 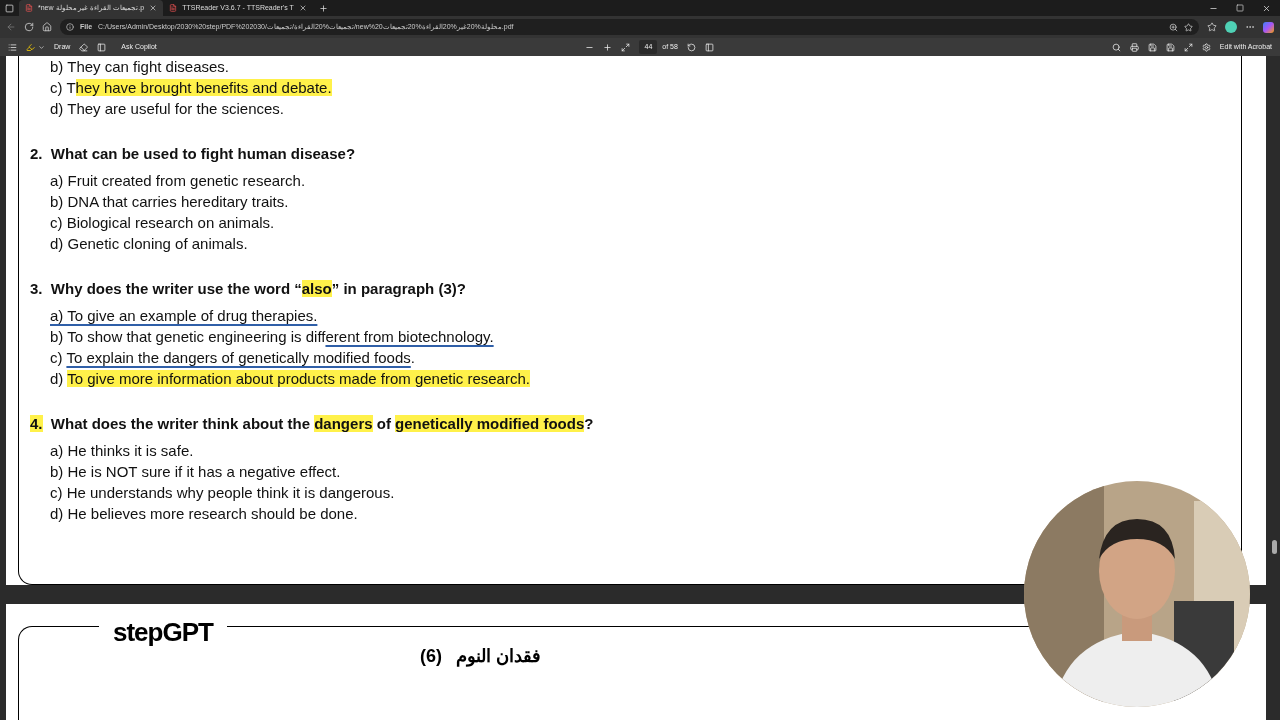 I want to click on fullscreen-icon, so click(x=1188, y=47).